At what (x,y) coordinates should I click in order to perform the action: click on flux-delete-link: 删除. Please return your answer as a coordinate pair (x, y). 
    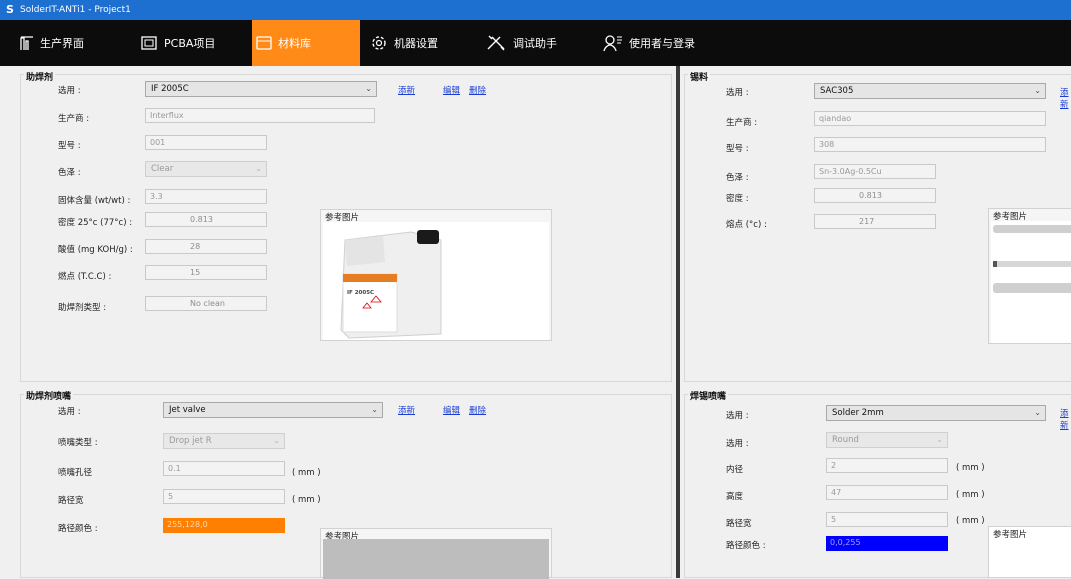
    Looking at the image, I should click on (477, 90).